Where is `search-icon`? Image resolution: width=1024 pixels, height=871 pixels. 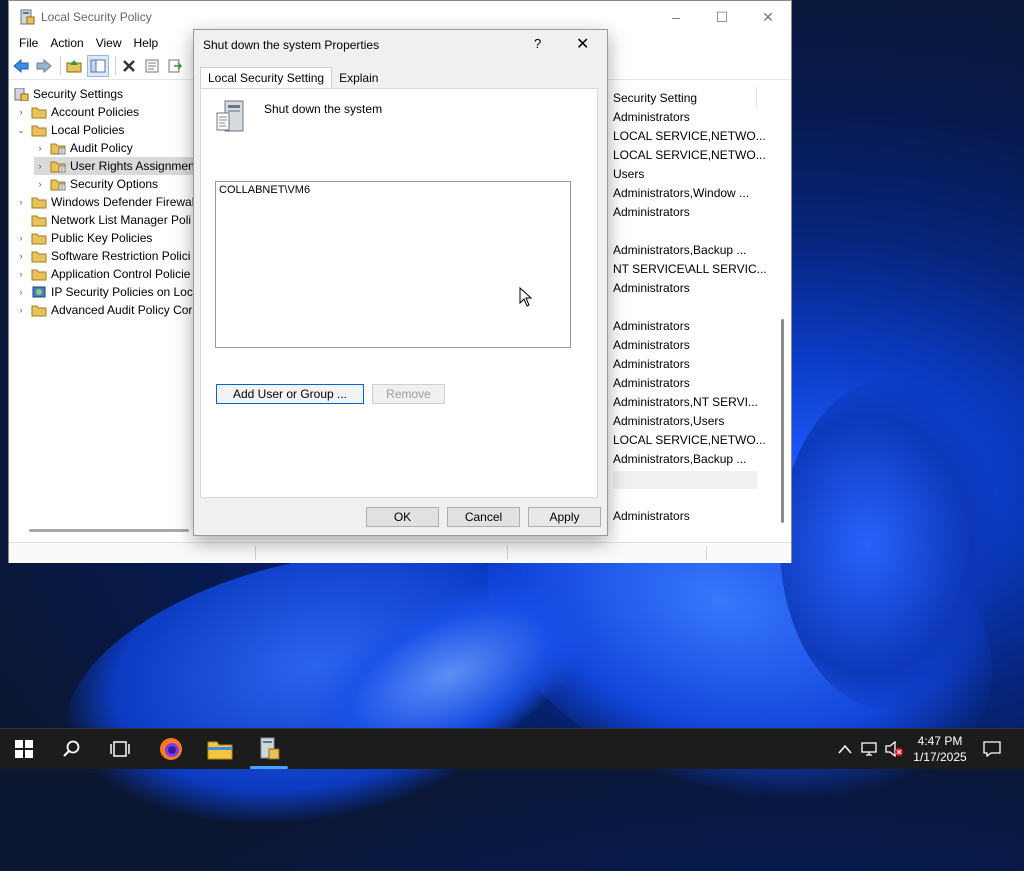
search-icon is located at coordinates (71, 748).